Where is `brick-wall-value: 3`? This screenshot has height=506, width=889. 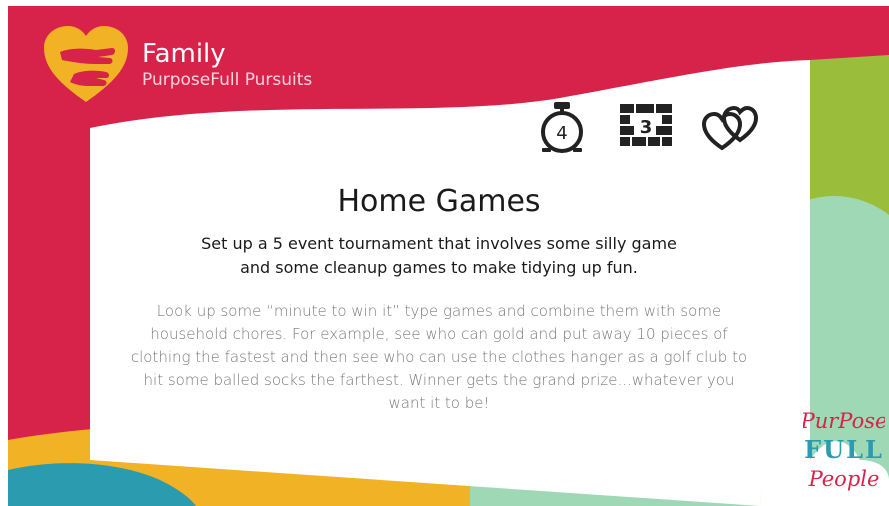 brick-wall-value: 3 is located at coordinates (646, 127).